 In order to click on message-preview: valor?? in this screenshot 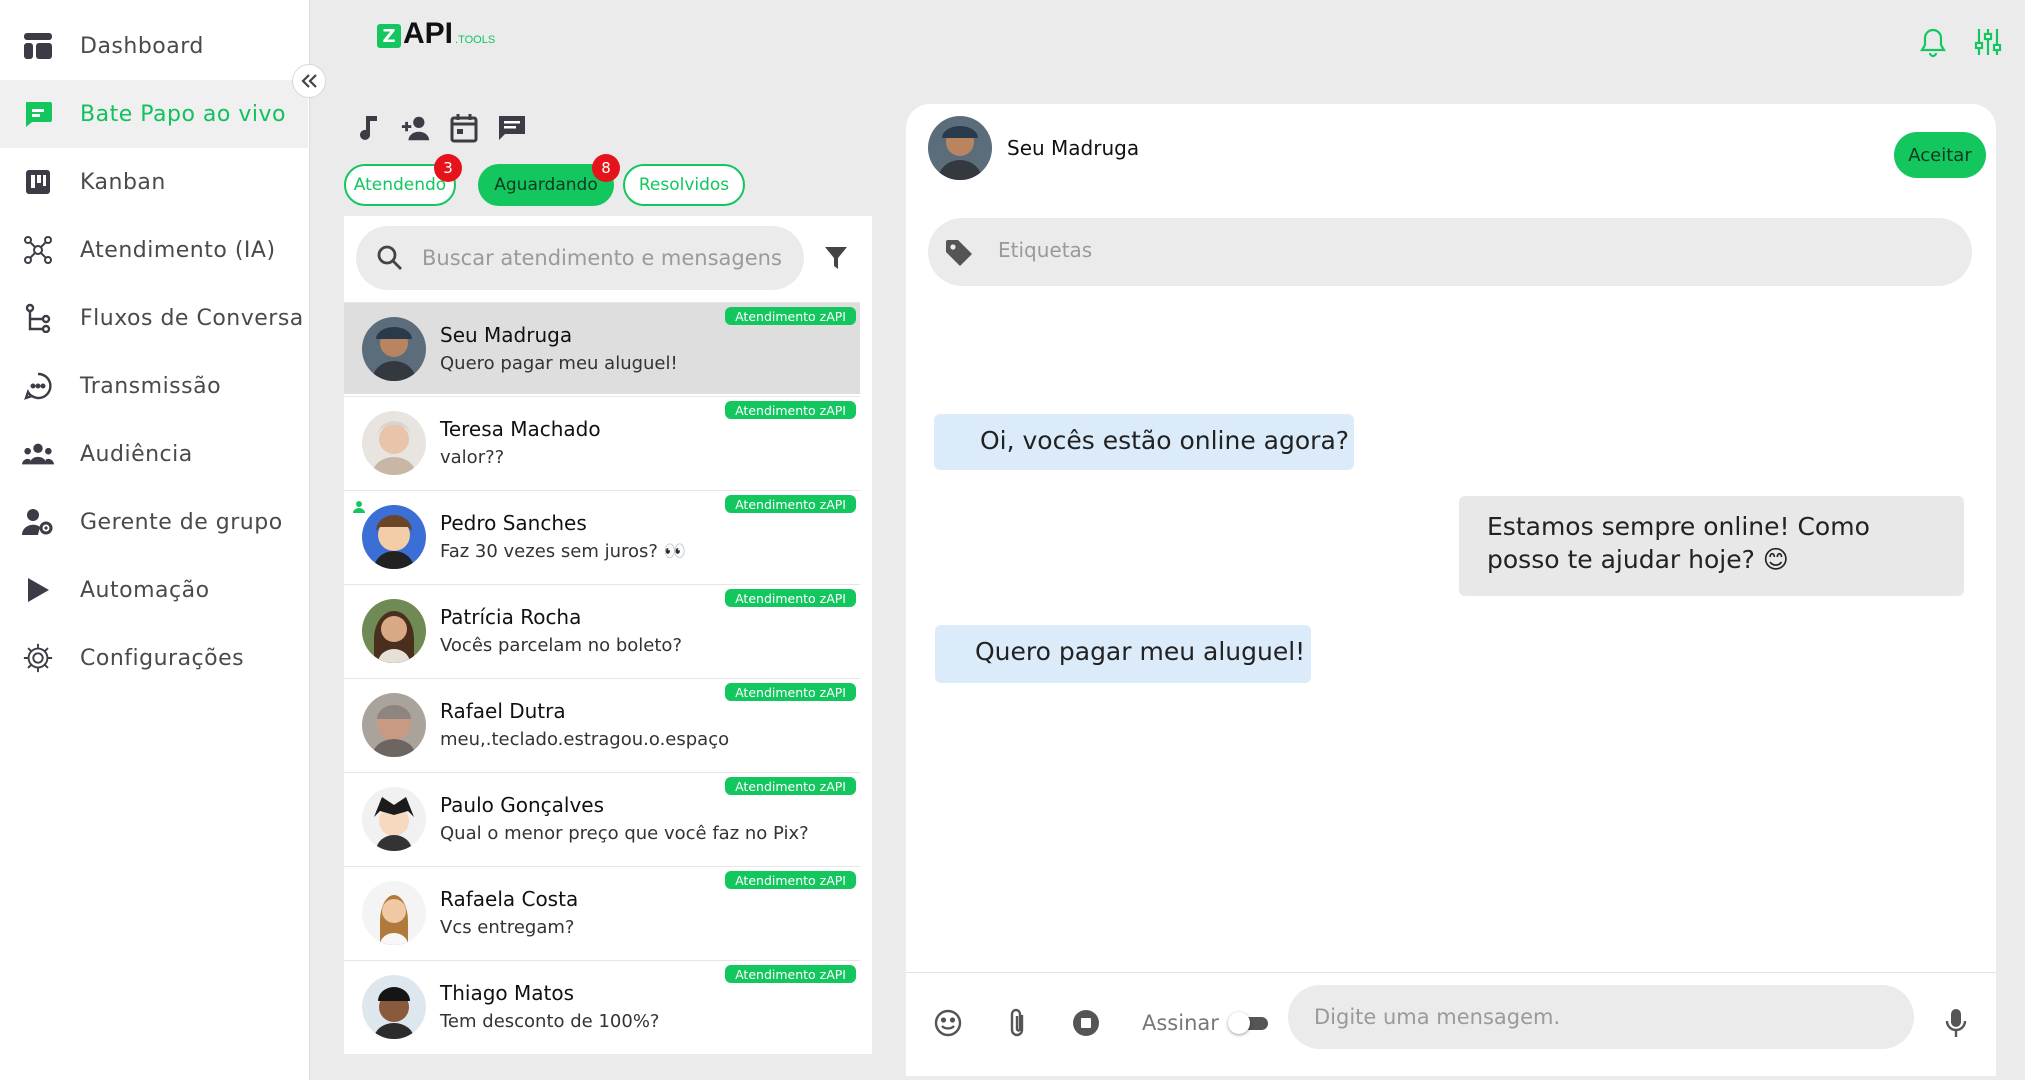, I will do `click(472, 457)`.